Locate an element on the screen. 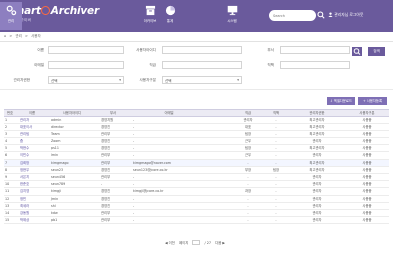 Image resolution: width=393 pixels, height=254 pixels. cell-rank: 근무 is located at coordinates (248, 155).